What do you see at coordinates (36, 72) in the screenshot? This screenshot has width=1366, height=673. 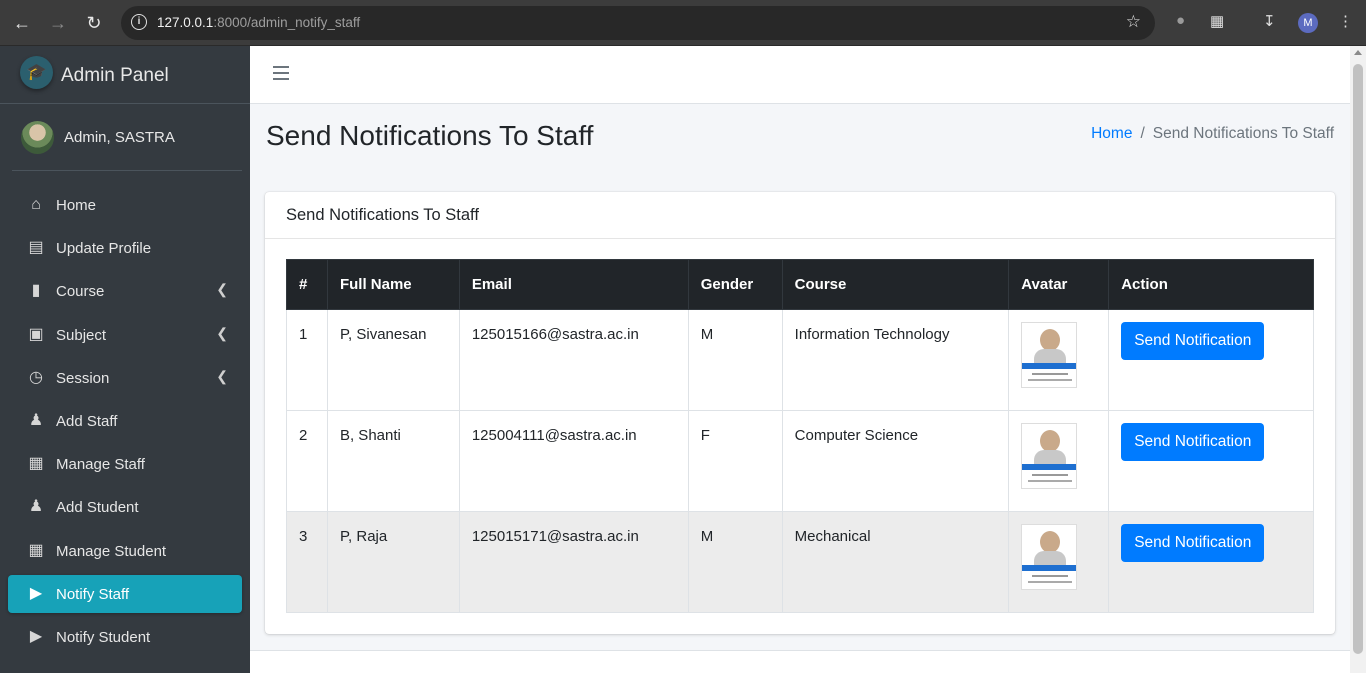 I see `graduation-cap-icon: 🎓` at bounding box center [36, 72].